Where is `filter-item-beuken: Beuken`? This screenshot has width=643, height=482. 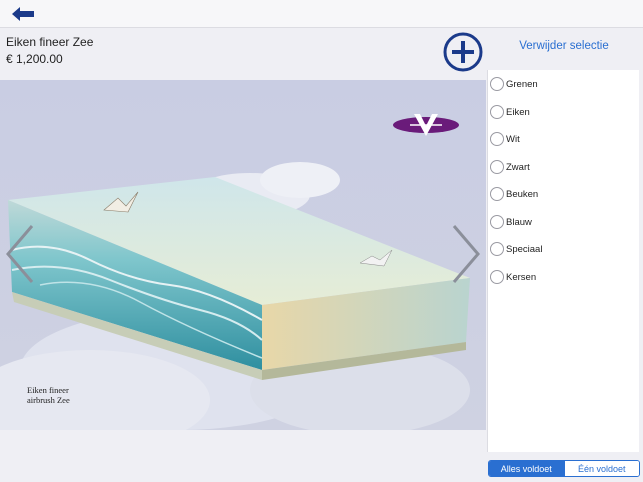
filter-item-beuken: Beuken is located at coordinates (563, 194).